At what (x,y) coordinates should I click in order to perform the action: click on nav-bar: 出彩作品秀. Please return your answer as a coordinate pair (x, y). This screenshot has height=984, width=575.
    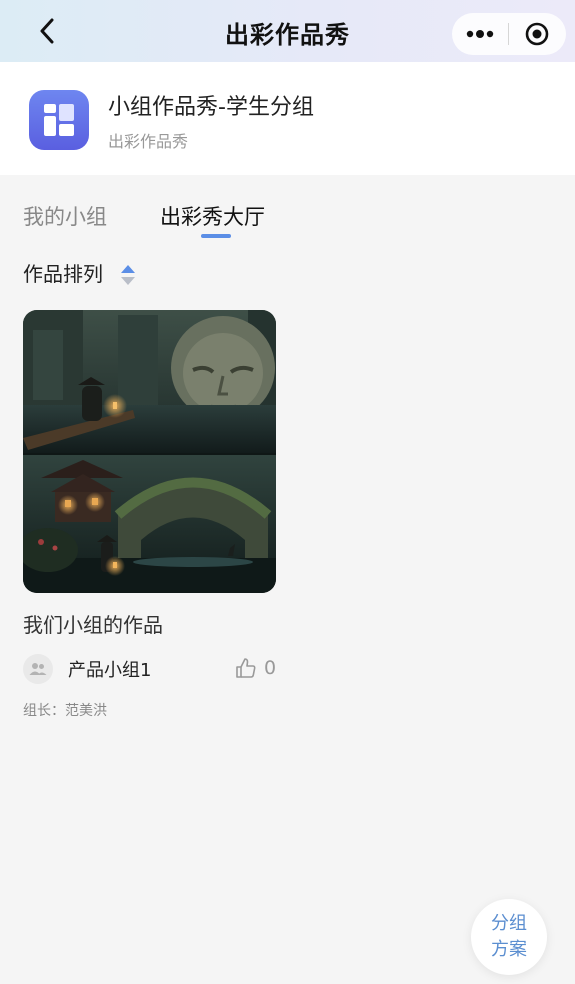
    Looking at the image, I should click on (287, 31).